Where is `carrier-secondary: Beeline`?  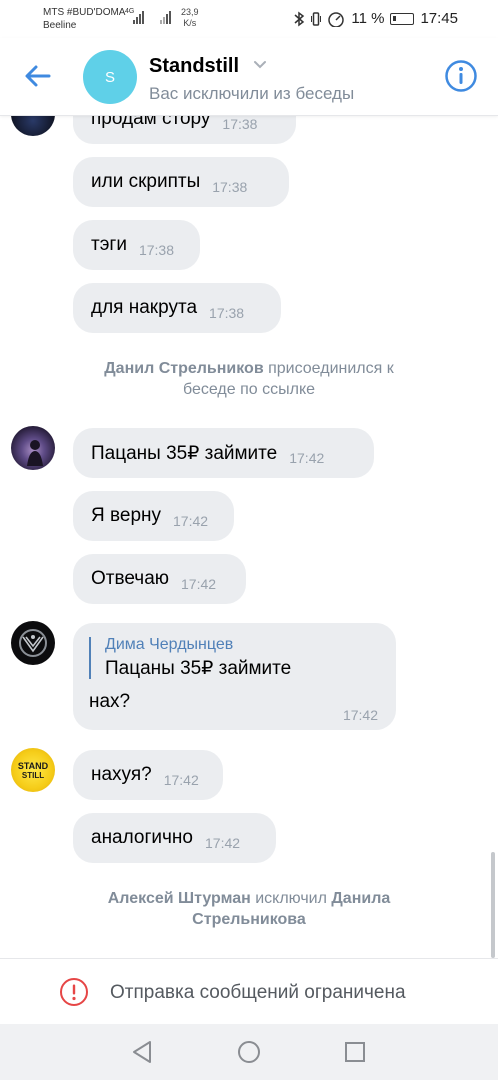 carrier-secondary: Beeline is located at coordinates (60, 25).